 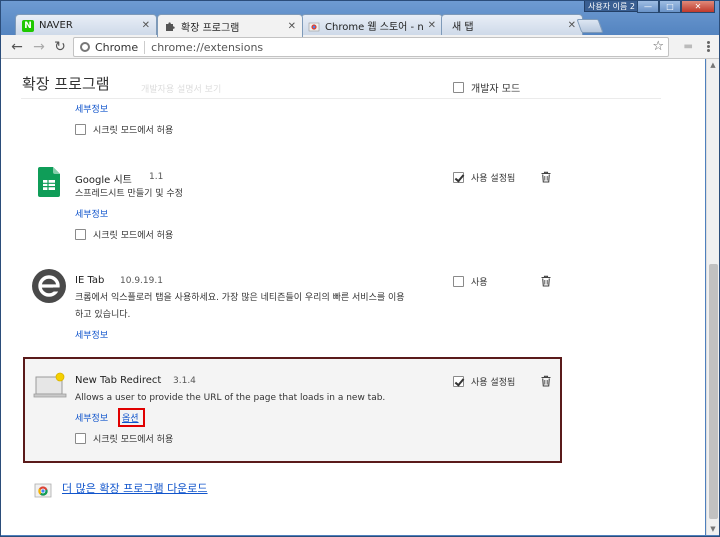 What do you see at coordinates (210, 28) in the screenshot?
I see `tab-label: 확장 프로그램` at bounding box center [210, 28].